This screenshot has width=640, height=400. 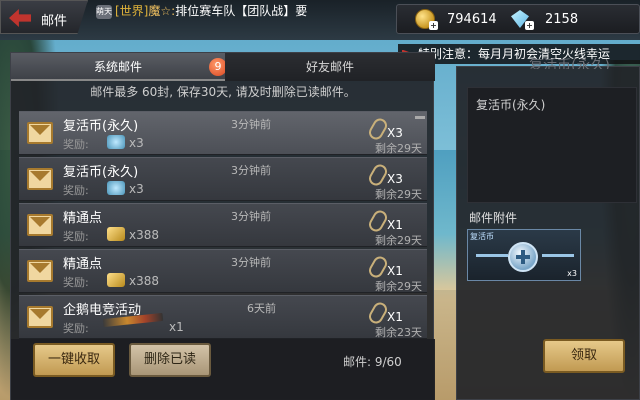 I want to click on mail-body-text: 复活币(永久), so click(x=511, y=105).